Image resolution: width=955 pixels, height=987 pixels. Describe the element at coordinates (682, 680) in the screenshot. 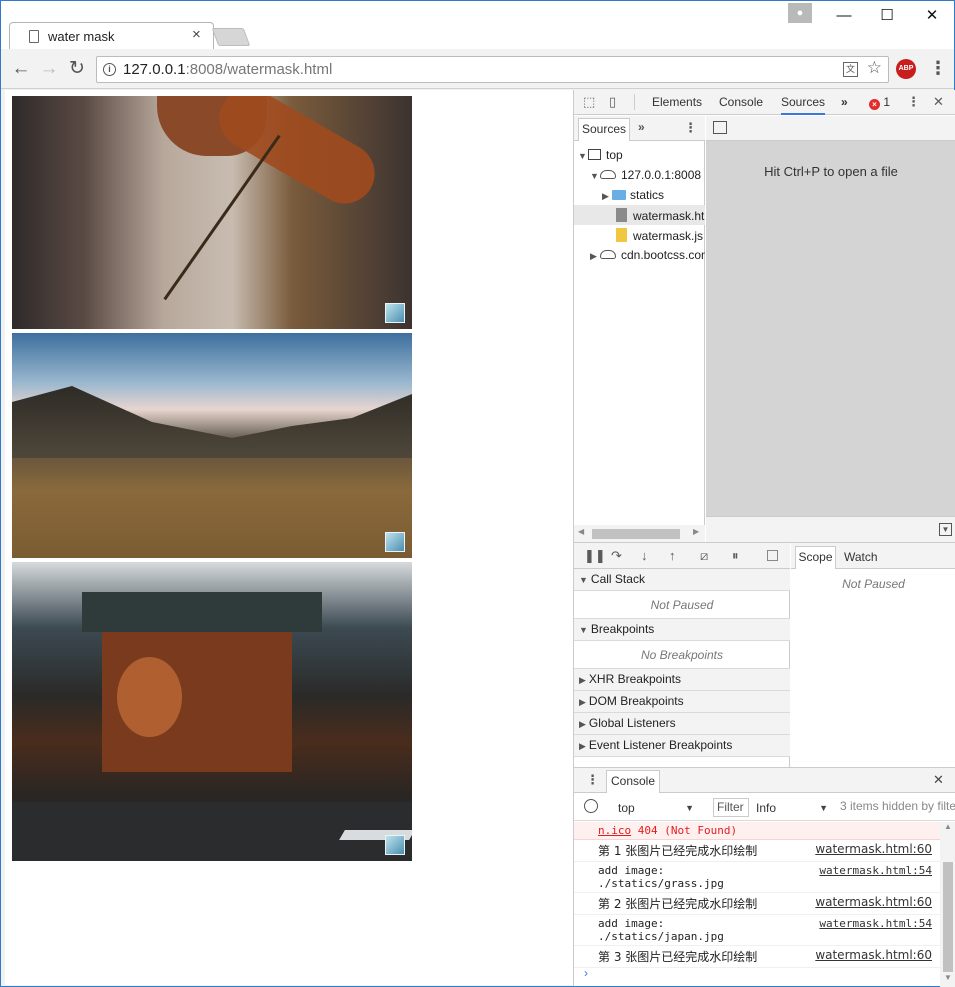

I see `section-xhr-breakpoints: ▶ XHR Breakpoints` at that location.